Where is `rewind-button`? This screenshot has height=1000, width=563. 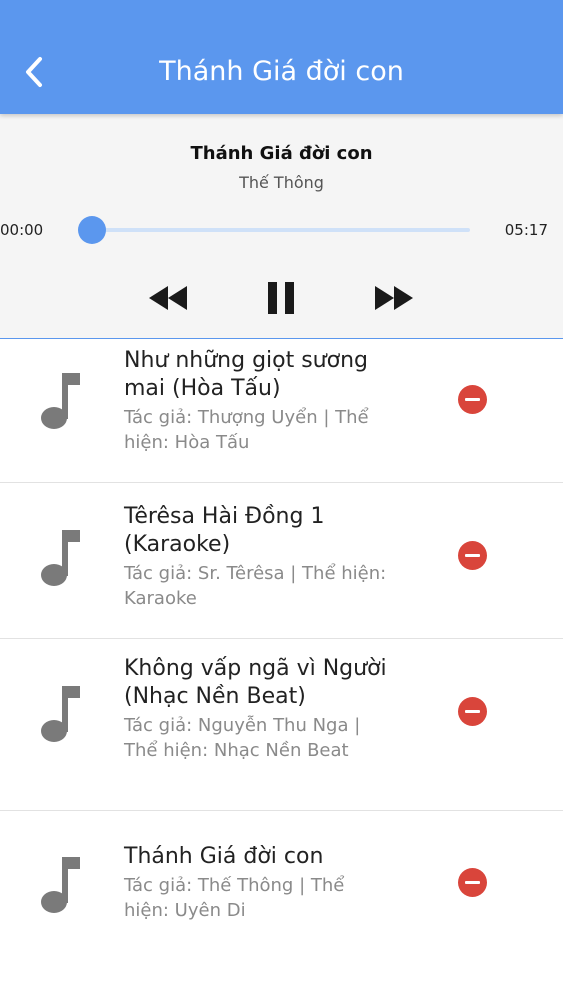 rewind-button is located at coordinates (168, 298).